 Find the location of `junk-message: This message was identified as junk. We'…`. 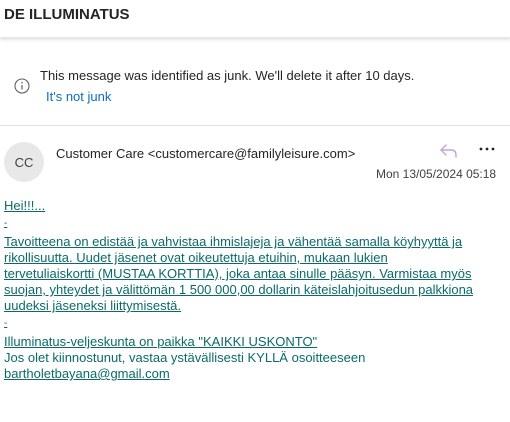

junk-message: This message was identified as junk. We'… is located at coordinates (227, 75).